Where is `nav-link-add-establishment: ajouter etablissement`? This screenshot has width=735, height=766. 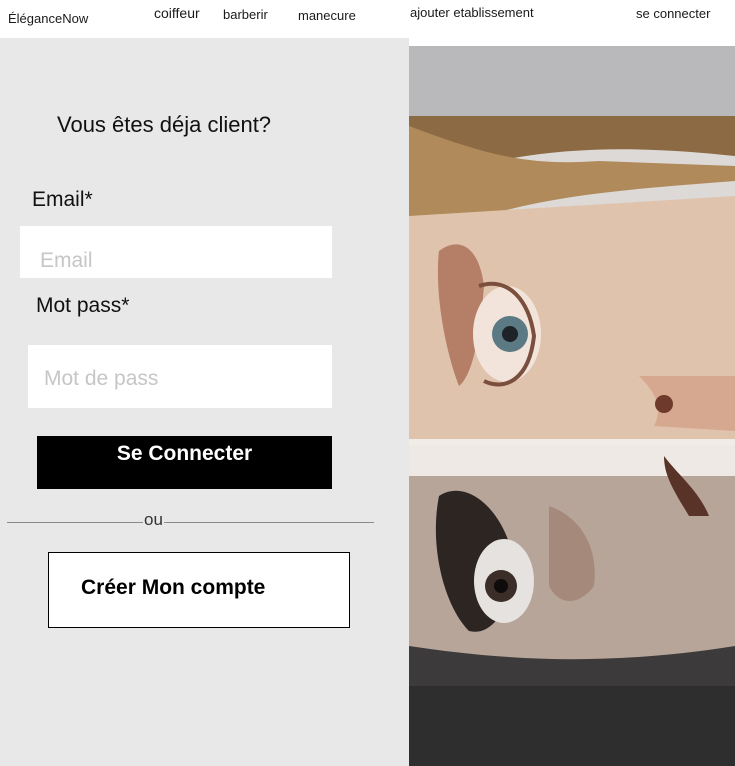
nav-link-add-establishment: ajouter etablissement is located at coordinates (472, 12).